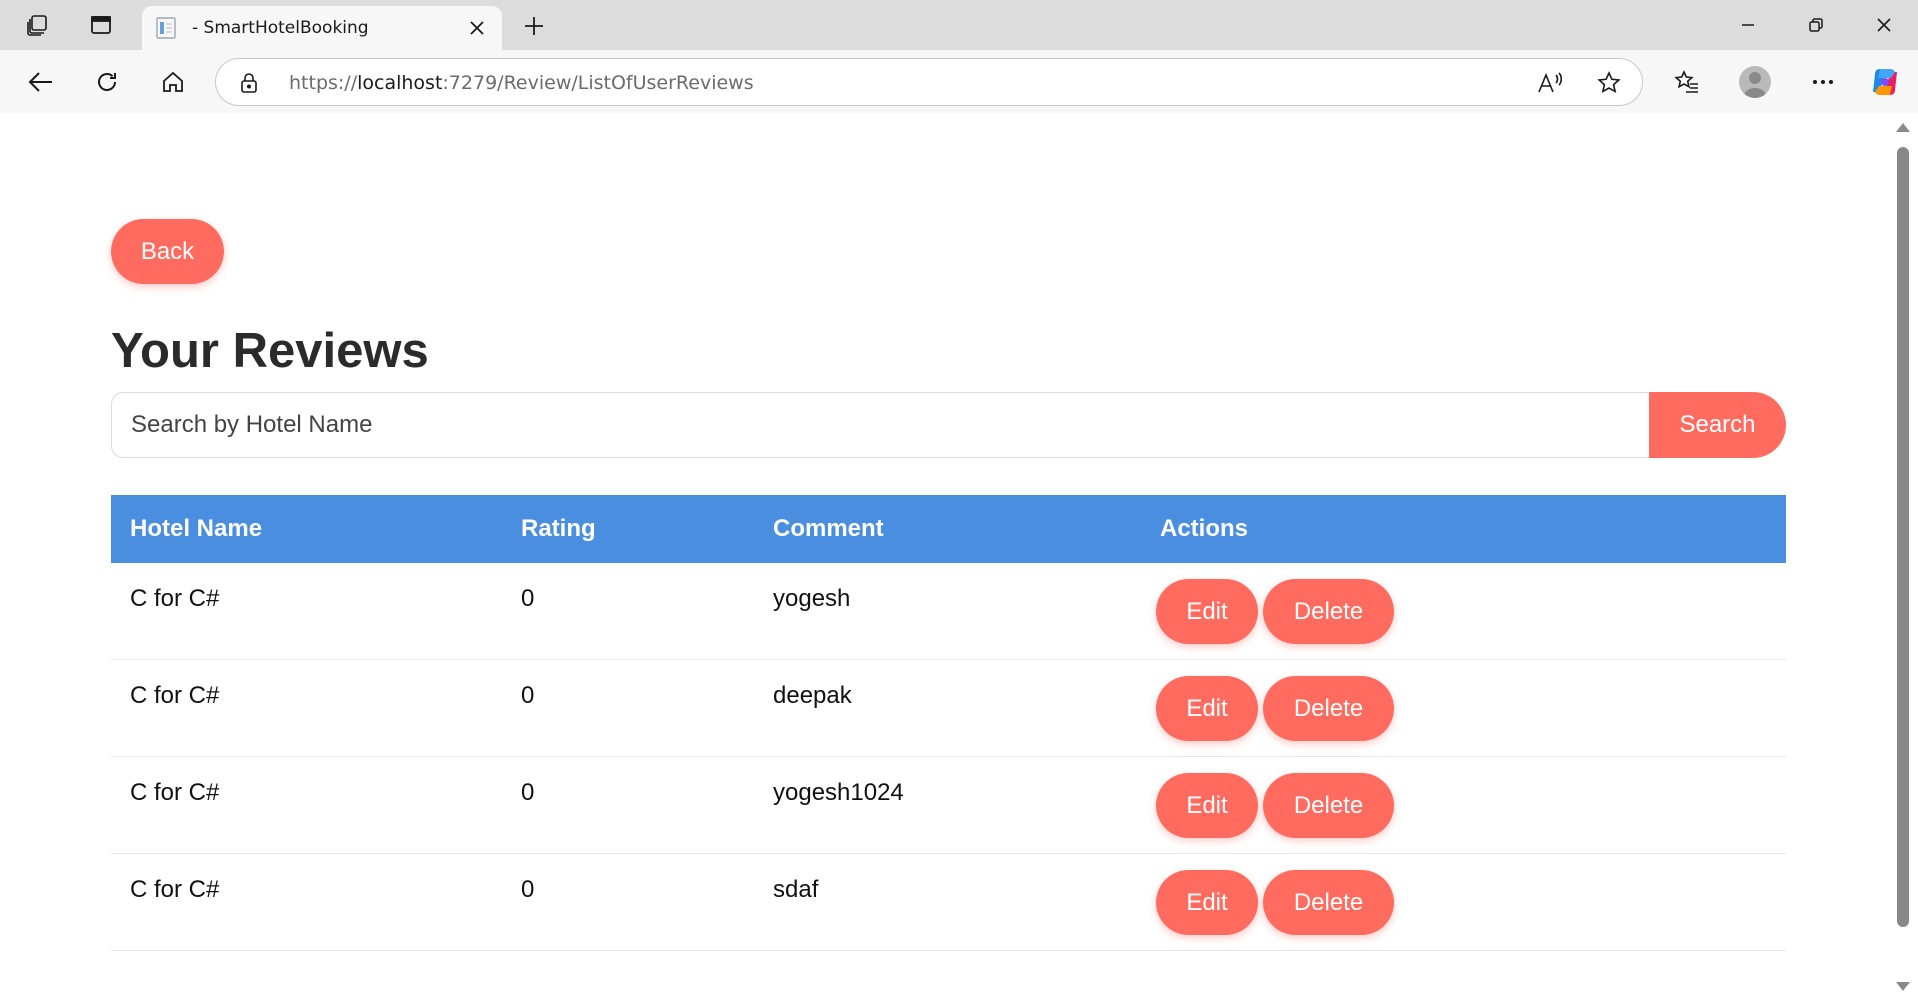 Image resolution: width=1918 pixels, height=1008 pixels. What do you see at coordinates (948, 708) in the screenshot?
I see `table-row: C for C# 0 deepak Edit Delete` at bounding box center [948, 708].